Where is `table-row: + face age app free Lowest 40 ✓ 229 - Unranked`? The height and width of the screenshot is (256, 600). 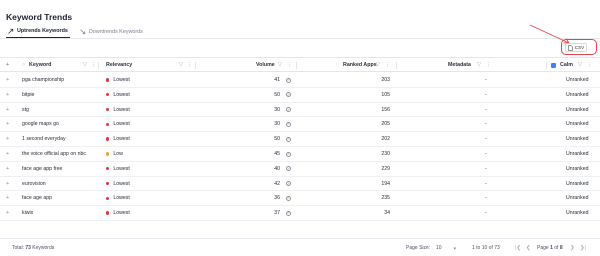 table-row: + face age app free Lowest 40 ✓ 229 - Unranked is located at coordinates (300, 169).